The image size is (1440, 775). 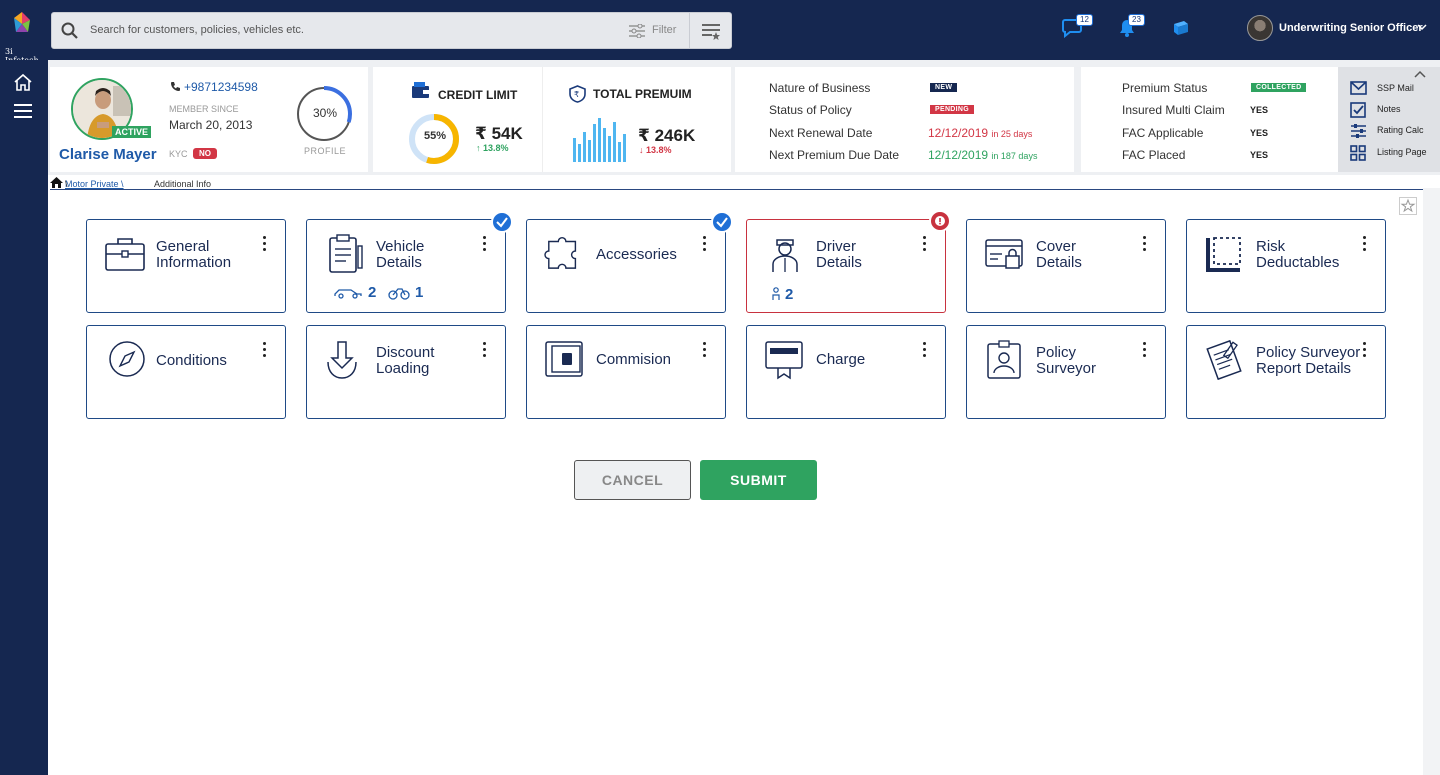 What do you see at coordinates (186, 372) in the screenshot?
I see `tile-conditions: Conditions` at bounding box center [186, 372].